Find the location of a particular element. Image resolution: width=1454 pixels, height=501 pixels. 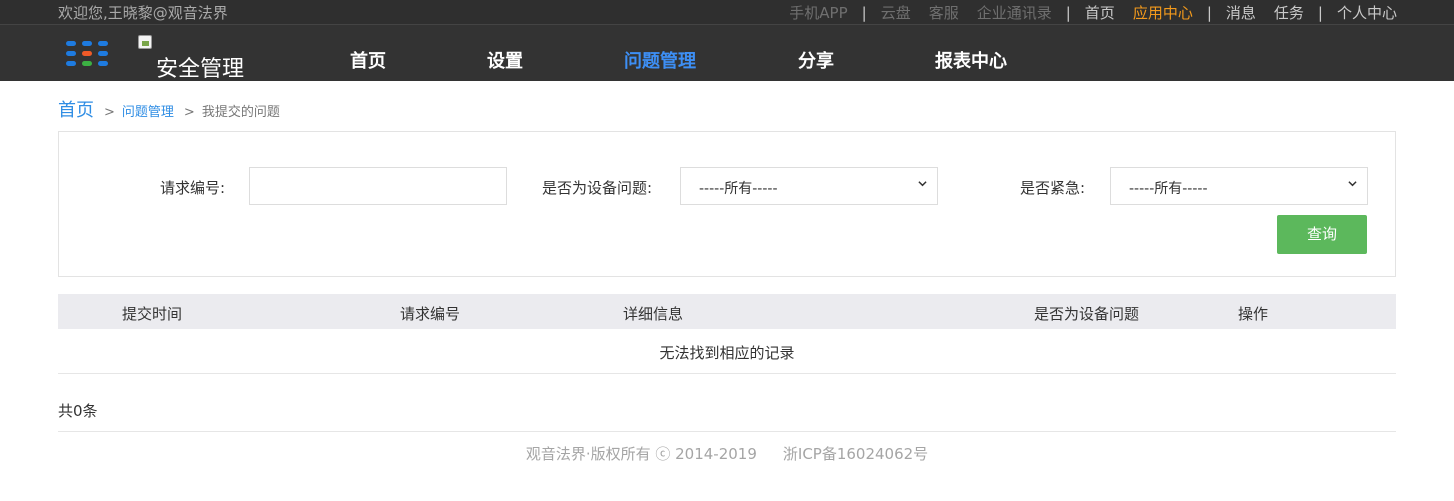

empty-message: 无法找到相应的记录 is located at coordinates (727, 353).